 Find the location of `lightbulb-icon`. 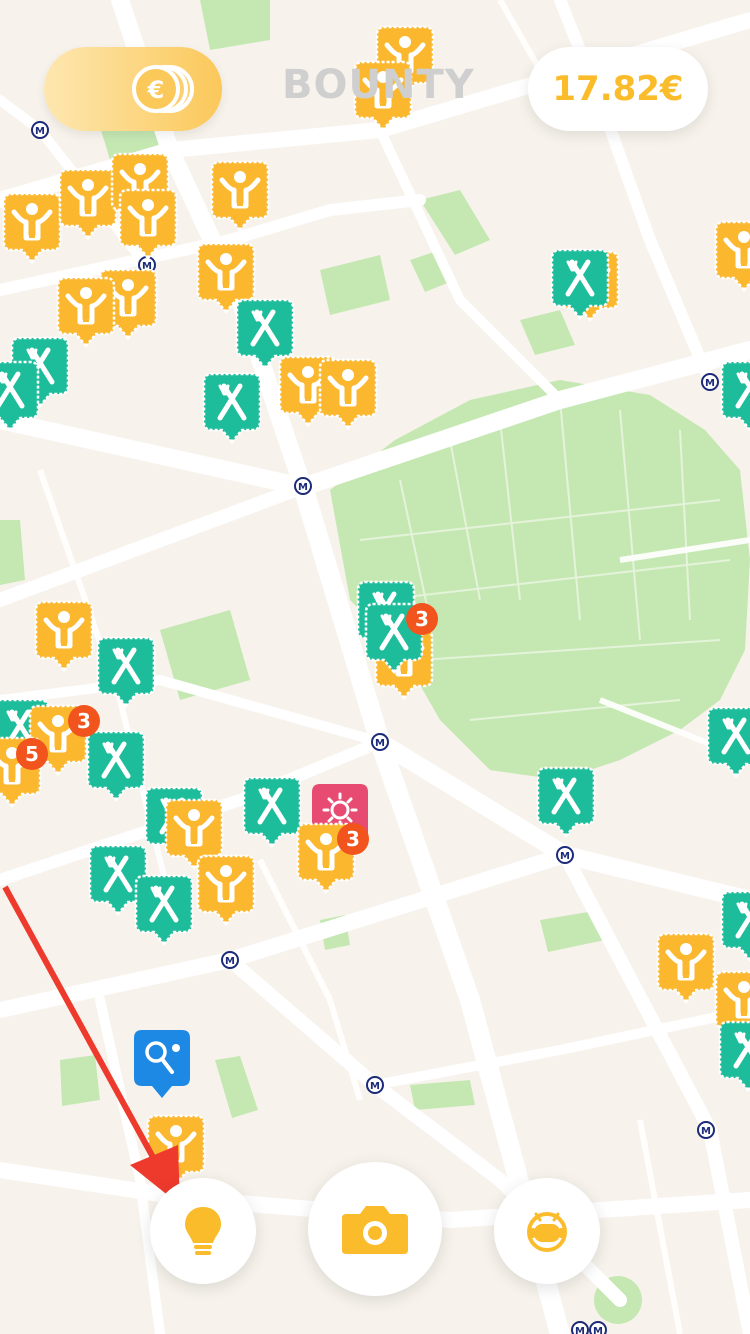

lightbulb-icon is located at coordinates (203, 1231).